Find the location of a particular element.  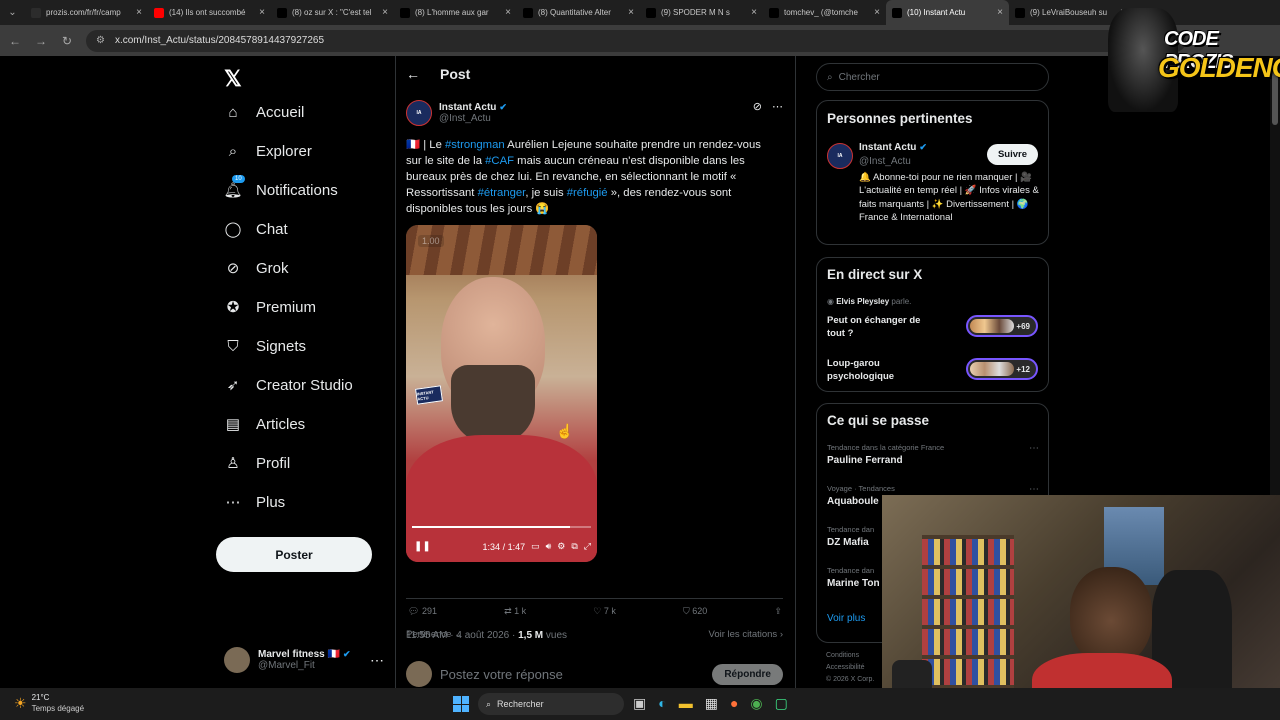

nav-item-grok: ⊘ Grok is located at coordinates (256, 268).